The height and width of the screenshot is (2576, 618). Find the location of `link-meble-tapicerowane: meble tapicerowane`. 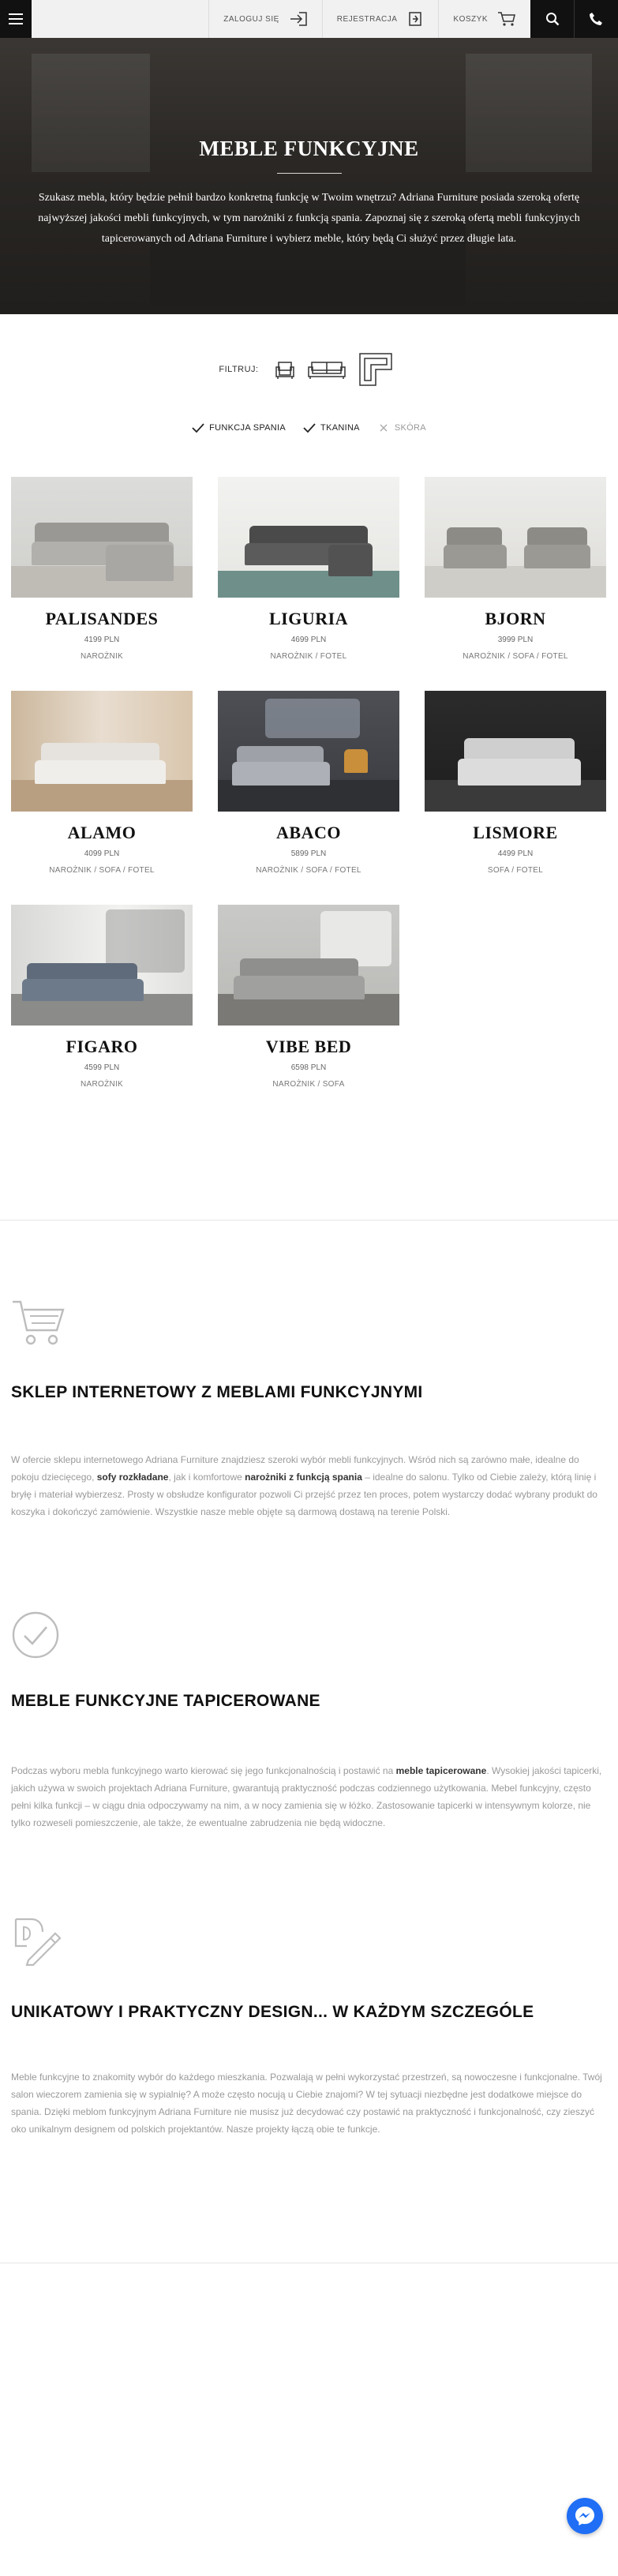

link-meble-tapicerowane: meble tapicerowane is located at coordinates (442, 1770).